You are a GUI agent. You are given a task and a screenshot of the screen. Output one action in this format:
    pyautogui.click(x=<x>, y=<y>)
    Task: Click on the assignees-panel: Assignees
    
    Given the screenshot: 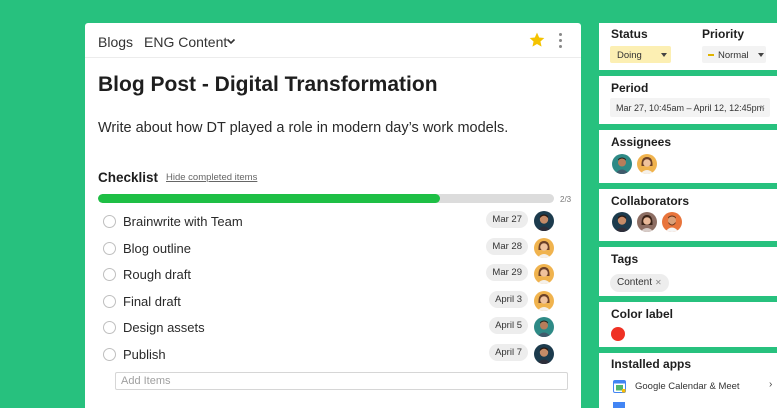 What is the action you would take?
    pyautogui.click(x=688, y=156)
    